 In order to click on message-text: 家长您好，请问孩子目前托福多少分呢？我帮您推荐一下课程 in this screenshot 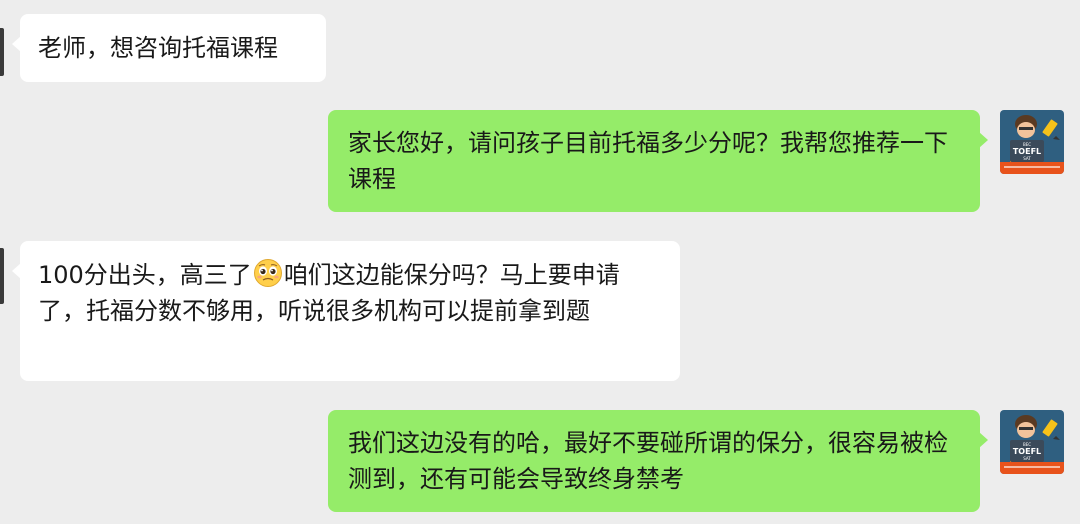, I will do `click(648, 161)`.